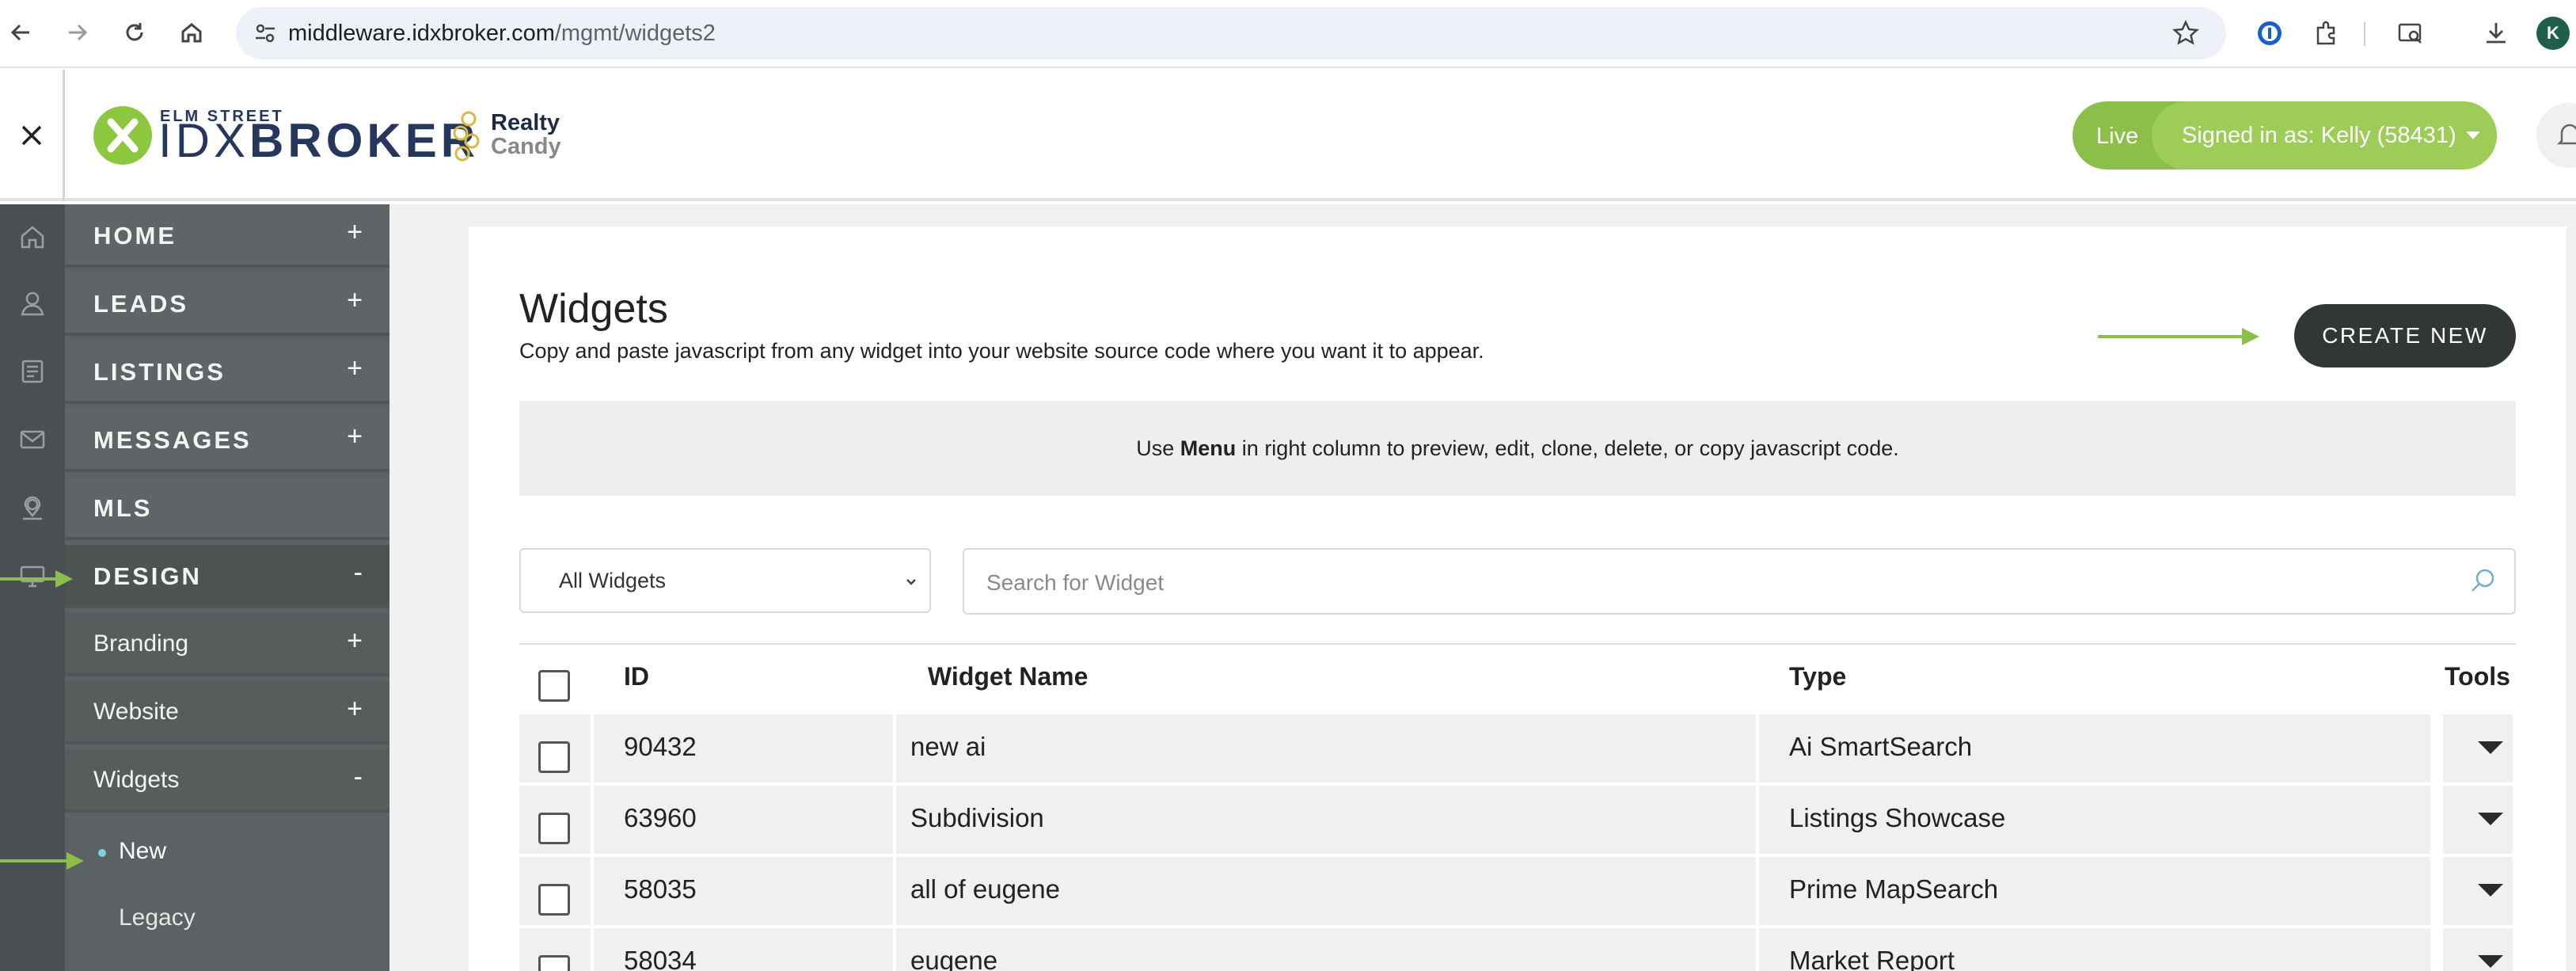  Describe the element at coordinates (2405, 335) in the screenshot. I see `create-new-button: CREATE NEW` at that location.